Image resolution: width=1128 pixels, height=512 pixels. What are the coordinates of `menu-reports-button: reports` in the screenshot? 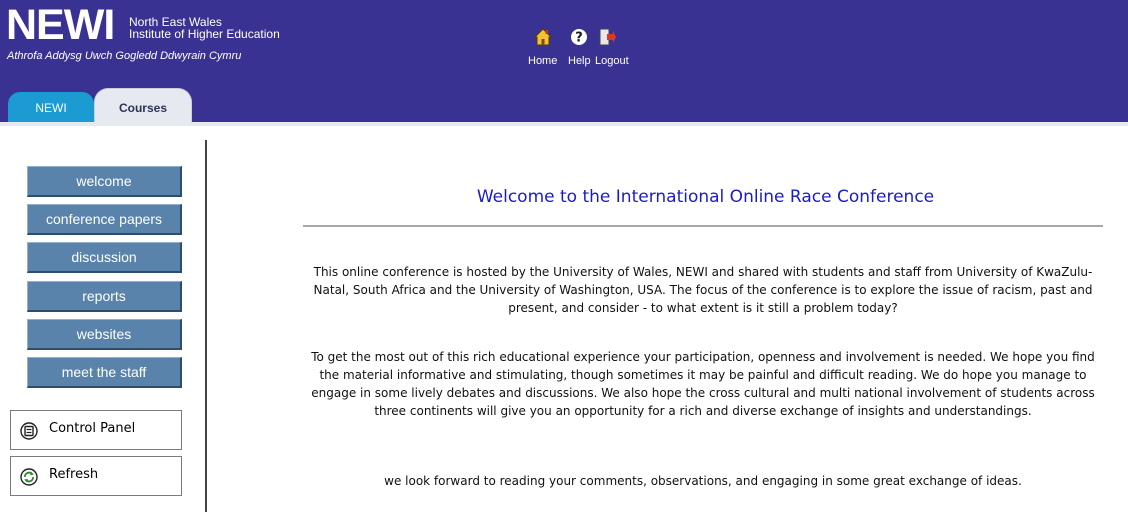 It's located at (104, 296).